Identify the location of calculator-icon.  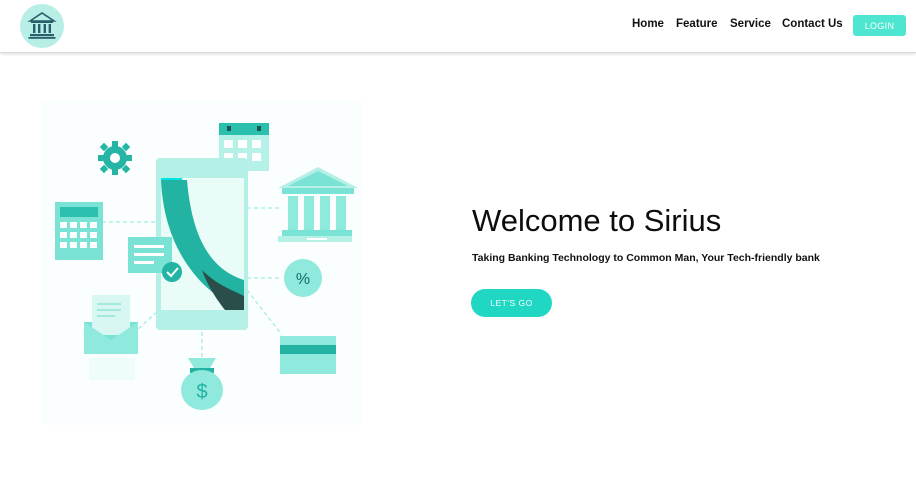
(79, 231).